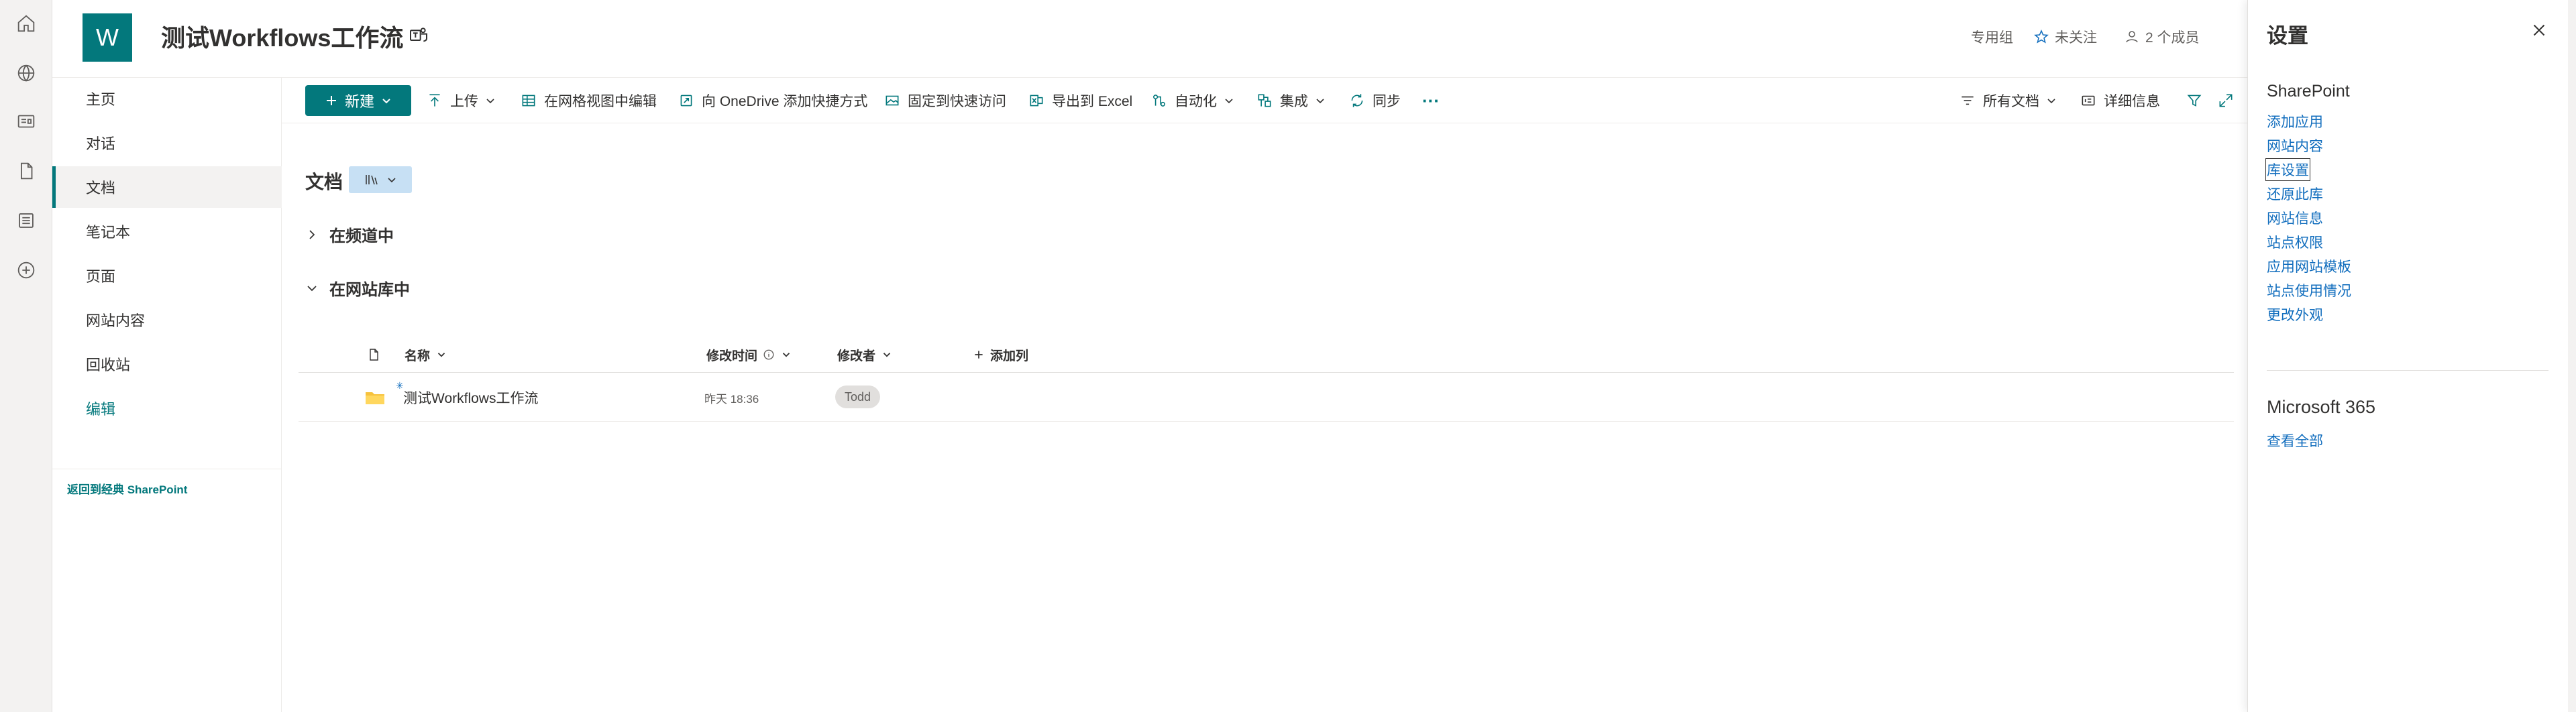  What do you see at coordinates (2088, 100) in the screenshot?
I see `info-card-icon` at bounding box center [2088, 100].